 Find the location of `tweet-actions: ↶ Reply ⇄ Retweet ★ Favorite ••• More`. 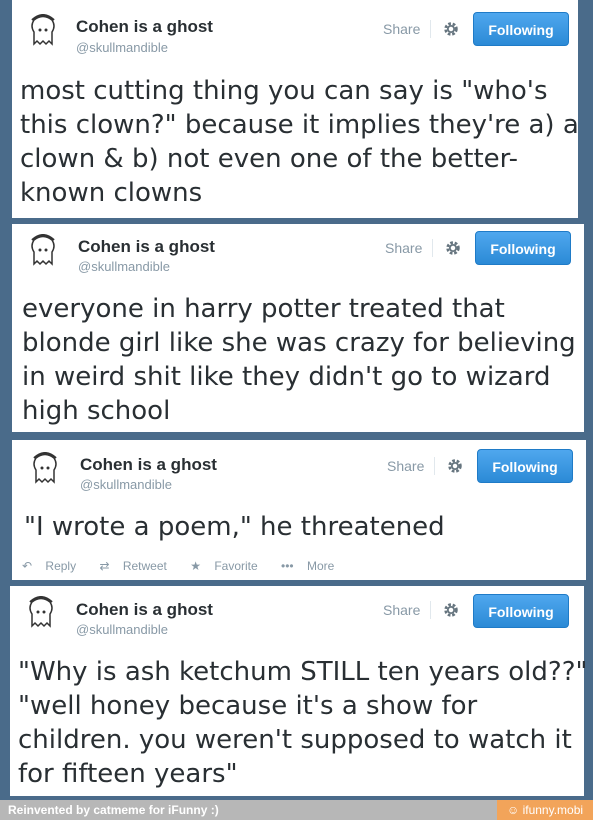

tweet-actions: ↶ Reply ⇄ Retweet ★ Favorite ••• More is located at coordinates (188, 566).